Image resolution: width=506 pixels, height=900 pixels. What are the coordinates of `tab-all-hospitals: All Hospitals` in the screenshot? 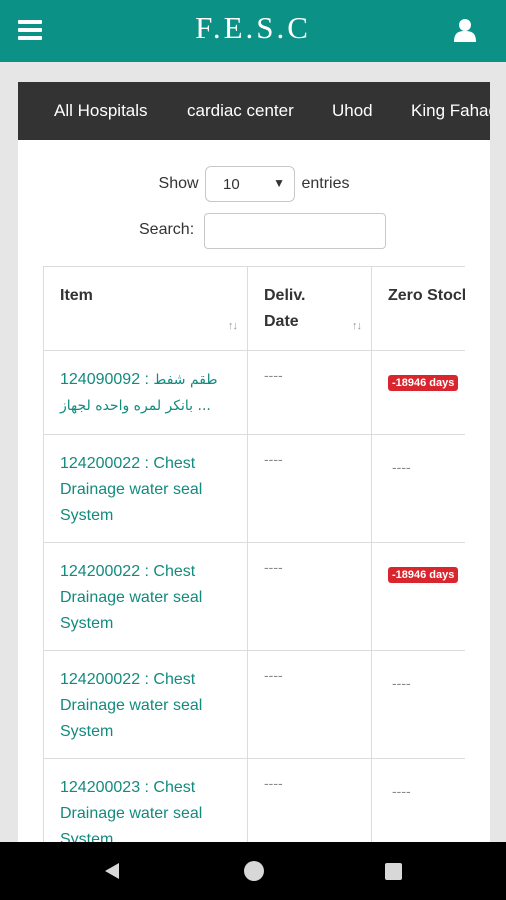 It's located at (101, 111).